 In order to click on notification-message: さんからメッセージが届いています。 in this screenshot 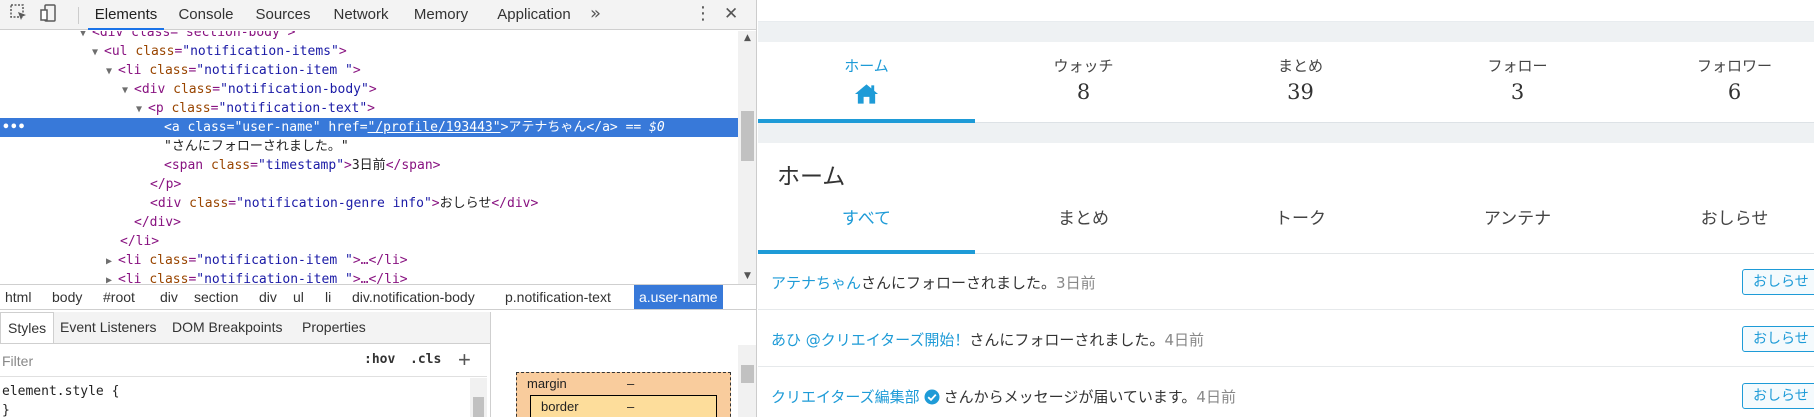, I will do `click(1070, 397)`.